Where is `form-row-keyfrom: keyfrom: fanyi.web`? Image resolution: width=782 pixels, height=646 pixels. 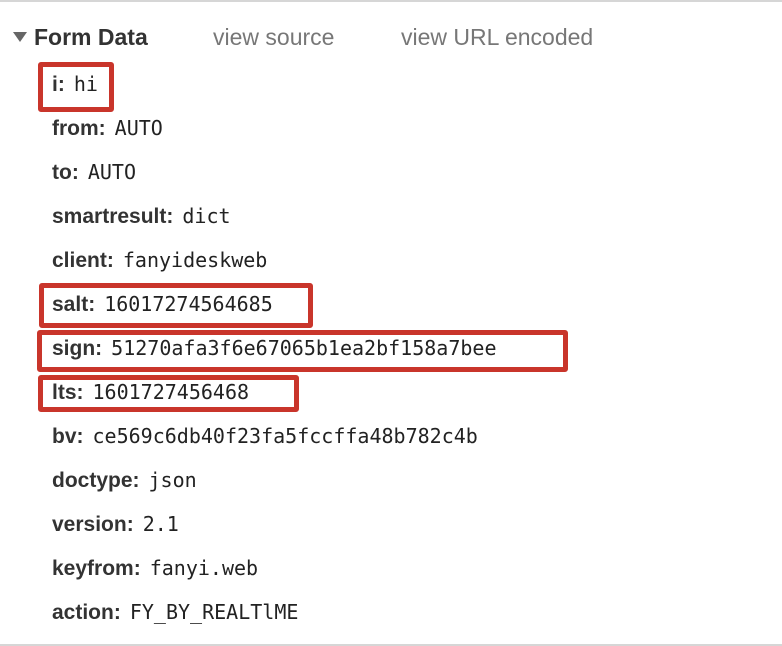
form-row-keyfrom: keyfrom: fanyi.web is located at coordinates (155, 568).